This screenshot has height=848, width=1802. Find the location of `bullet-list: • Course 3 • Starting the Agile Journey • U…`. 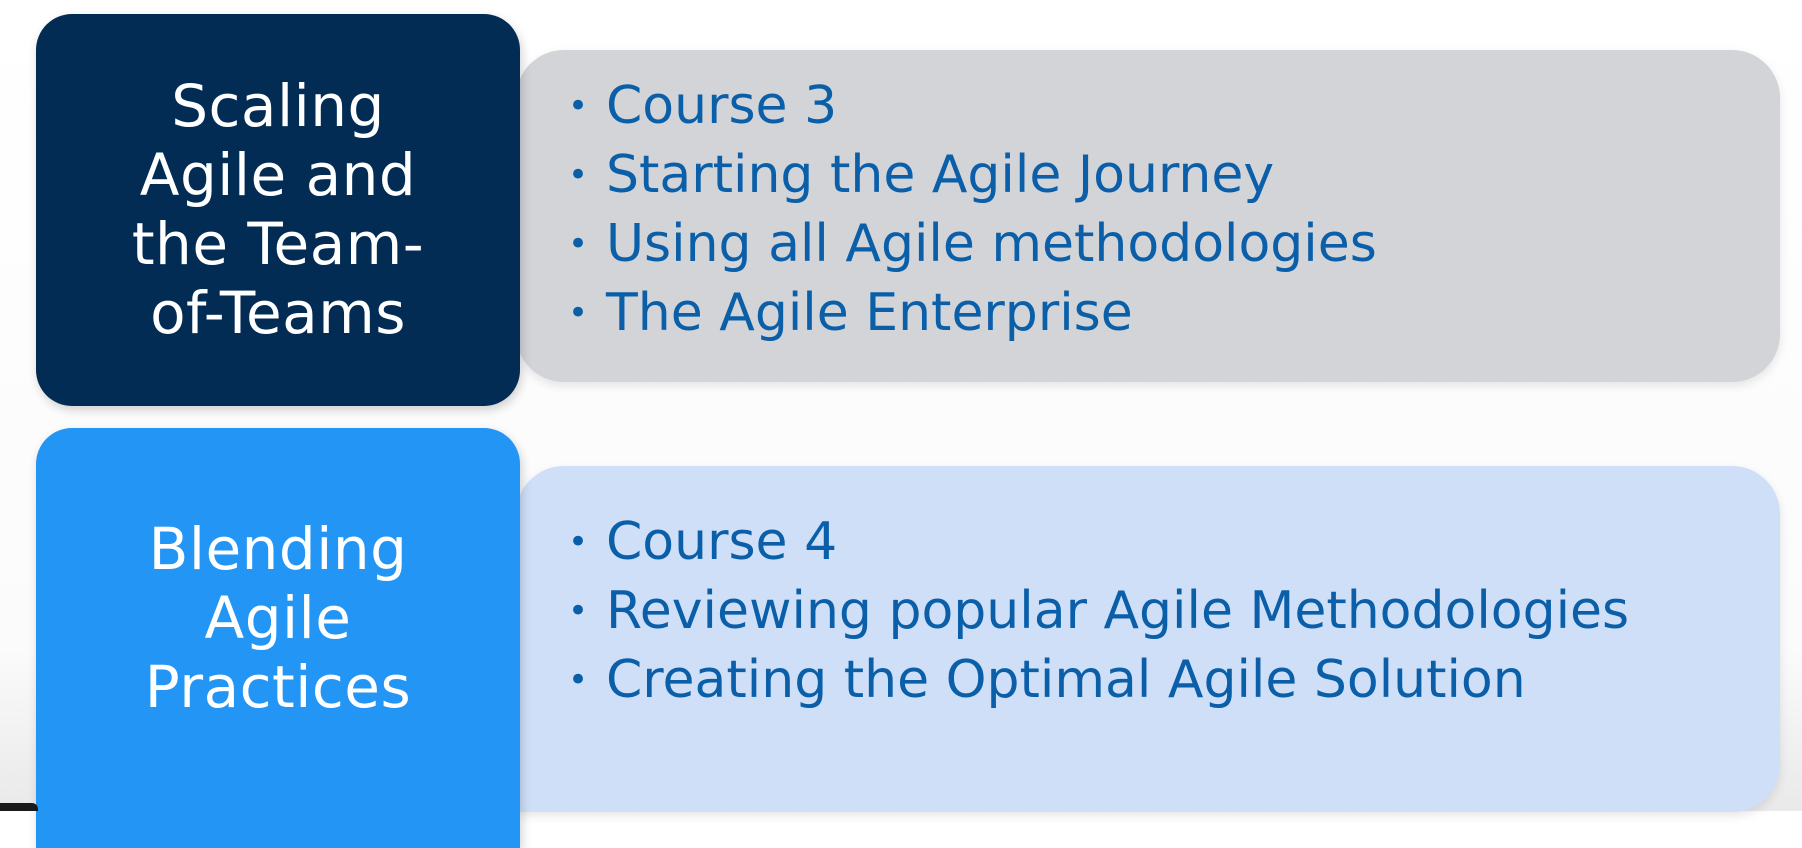

bullet-list: • Course 3 • Starting the Agile Journey • U… is located at coordinates (972, 210).